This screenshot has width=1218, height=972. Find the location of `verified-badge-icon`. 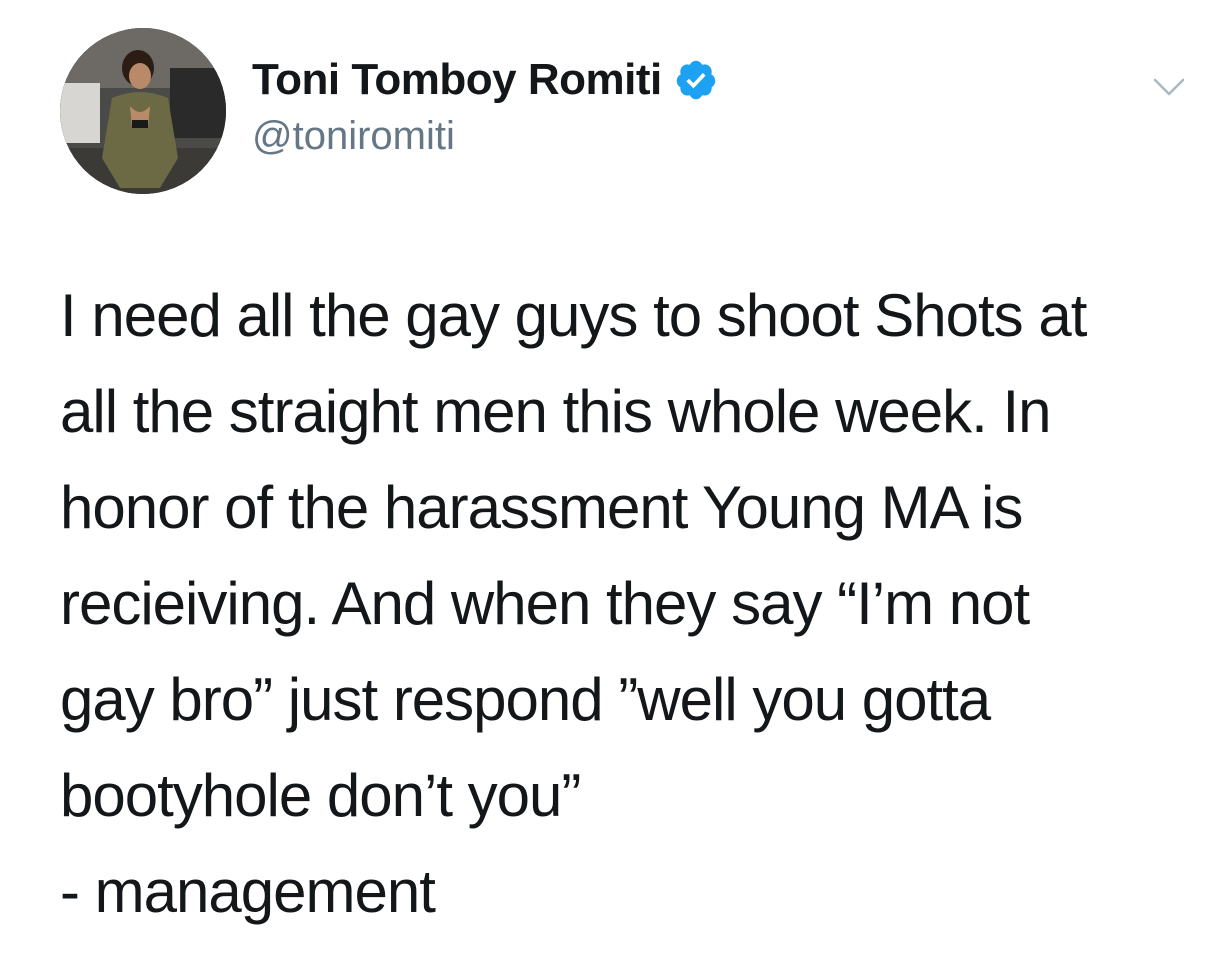

verified-badge-icon is located at coordinates (696, 80).